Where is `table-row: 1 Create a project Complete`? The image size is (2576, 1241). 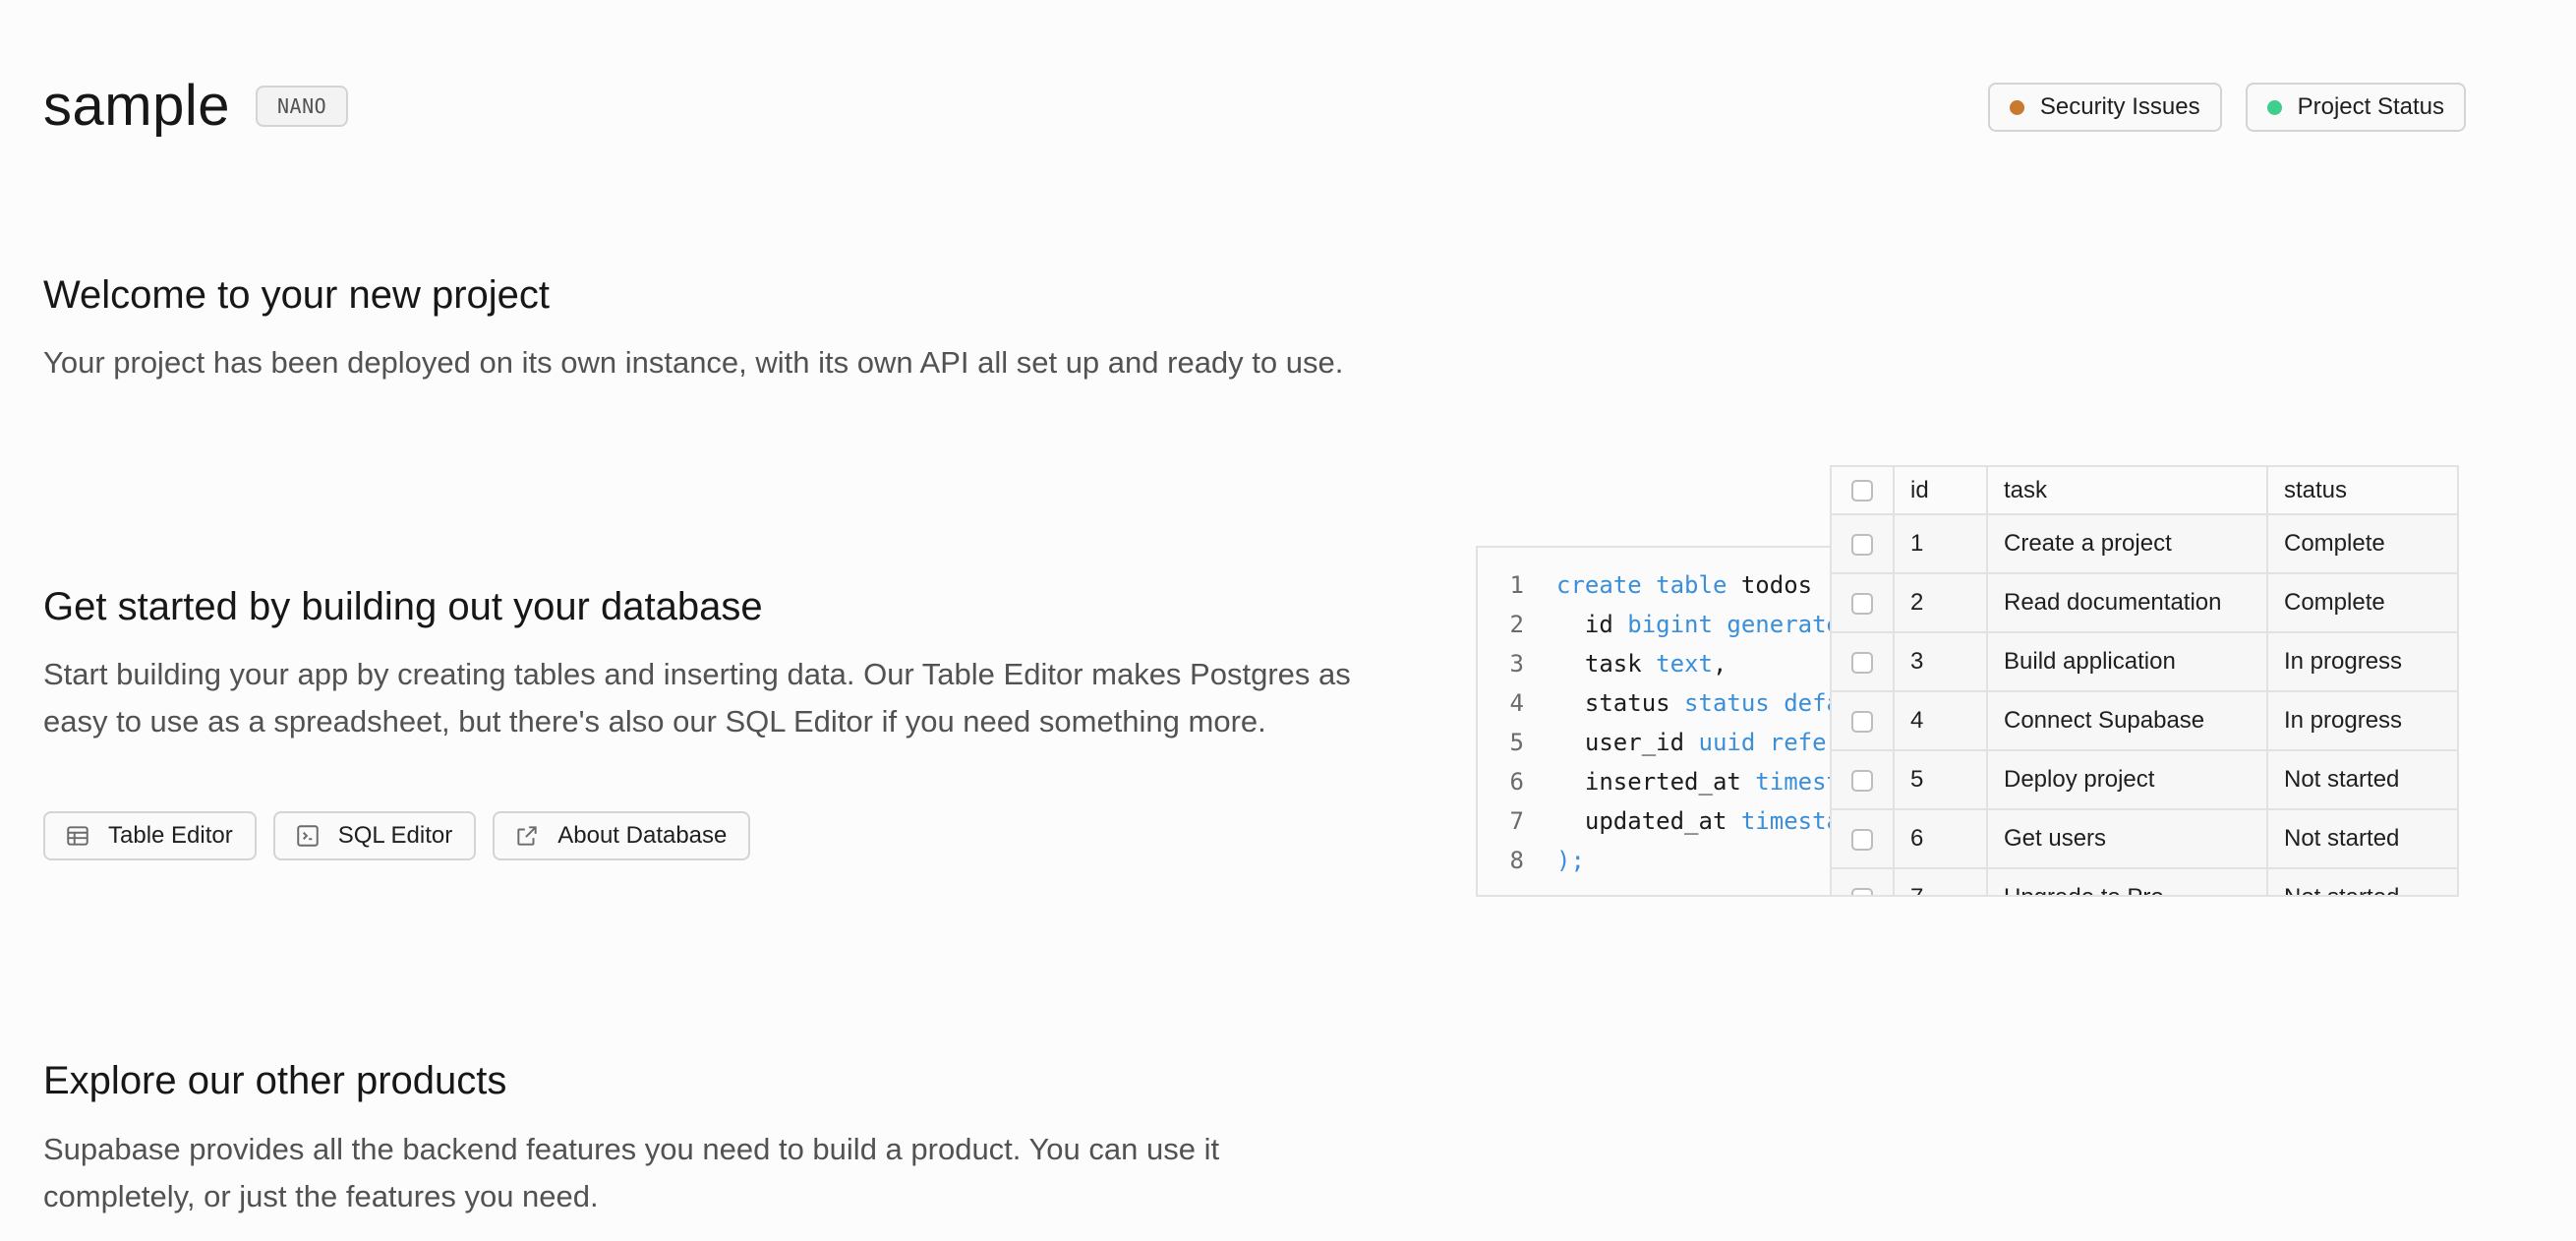 table-row: 1 Create a project Complete is located at coordinates (2144, 544).